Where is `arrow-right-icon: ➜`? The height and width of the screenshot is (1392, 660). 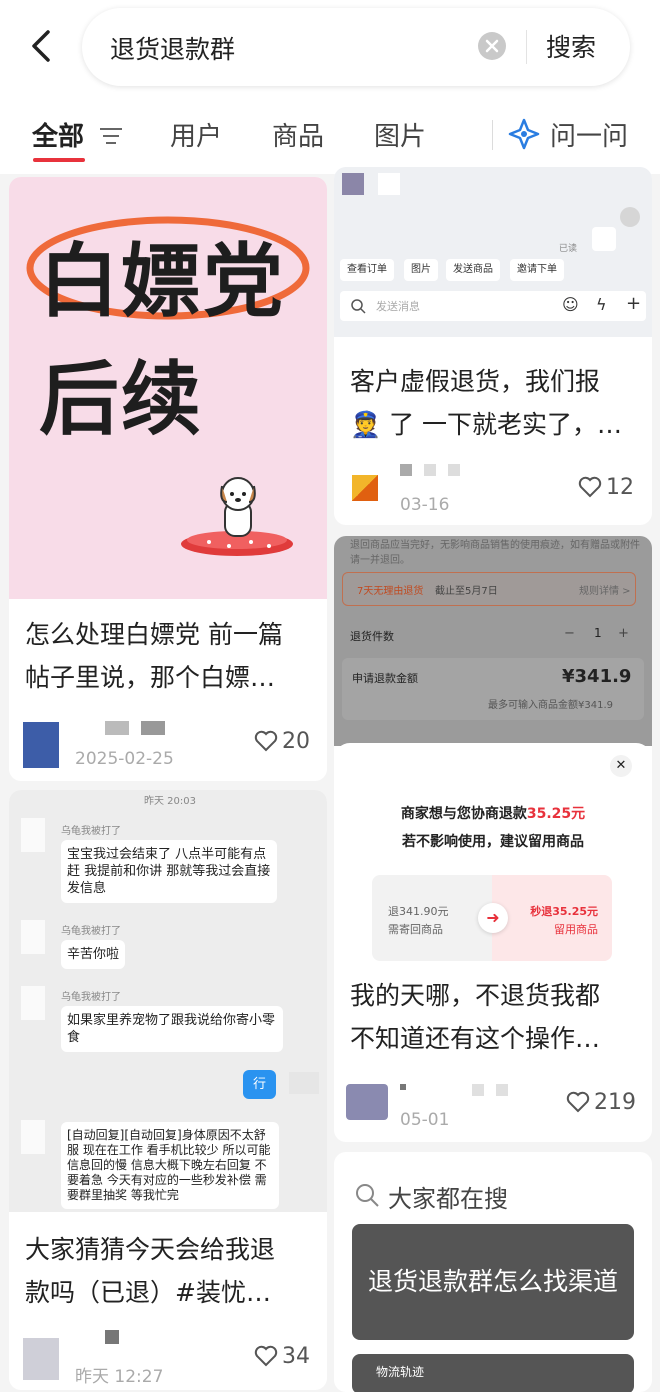 arrow-right-icon: ➜ is located at coordinates (493, 918).